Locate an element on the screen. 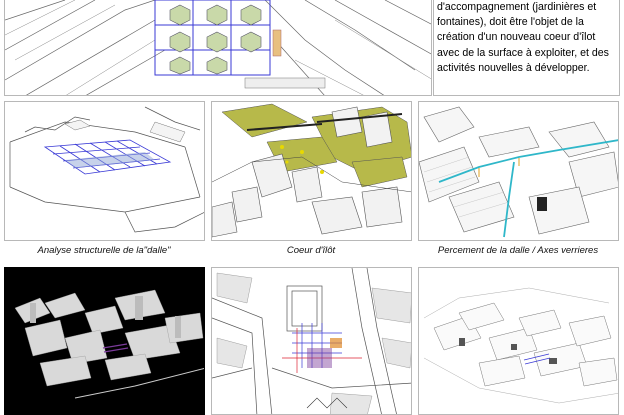 The height and width of the screenshot is (415, 624). core-block-drawing is located at coordinates (311, 171).